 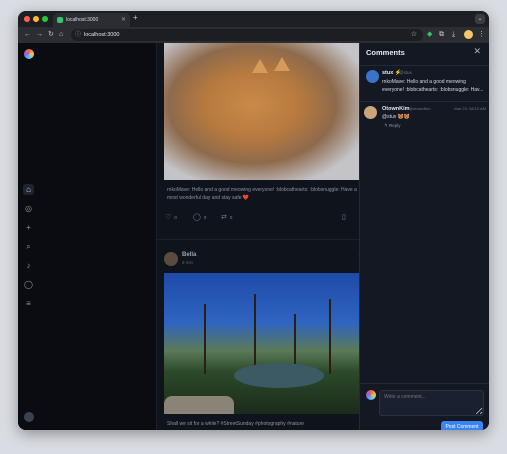 What do you see at coordinates (420, 108) in the screenshot?
I see `comment-handle: @otownKim` at bounding box center [420, 108].